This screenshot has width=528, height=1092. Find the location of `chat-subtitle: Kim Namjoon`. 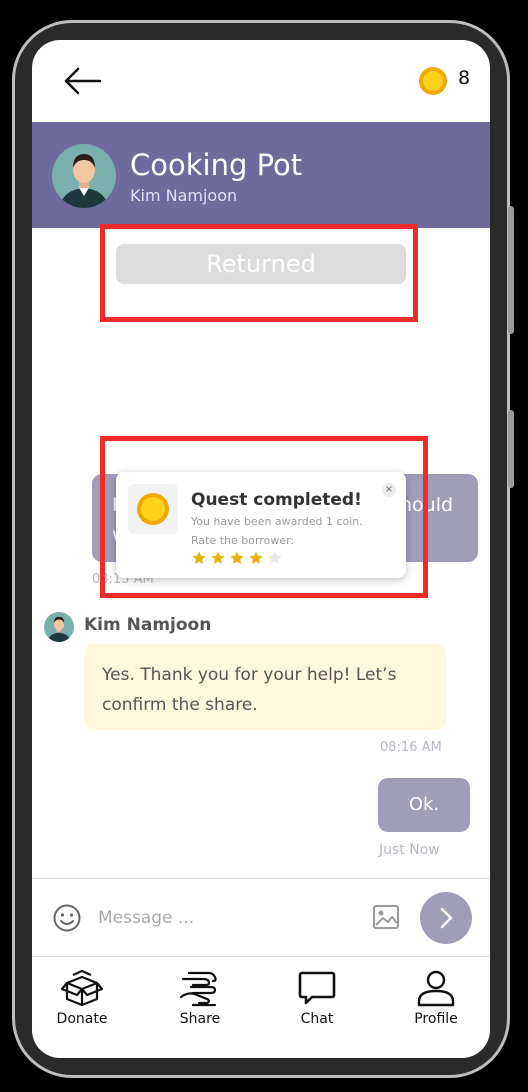

chat-subtitle: Kim Namjoon is located at coordinates (184, 195).